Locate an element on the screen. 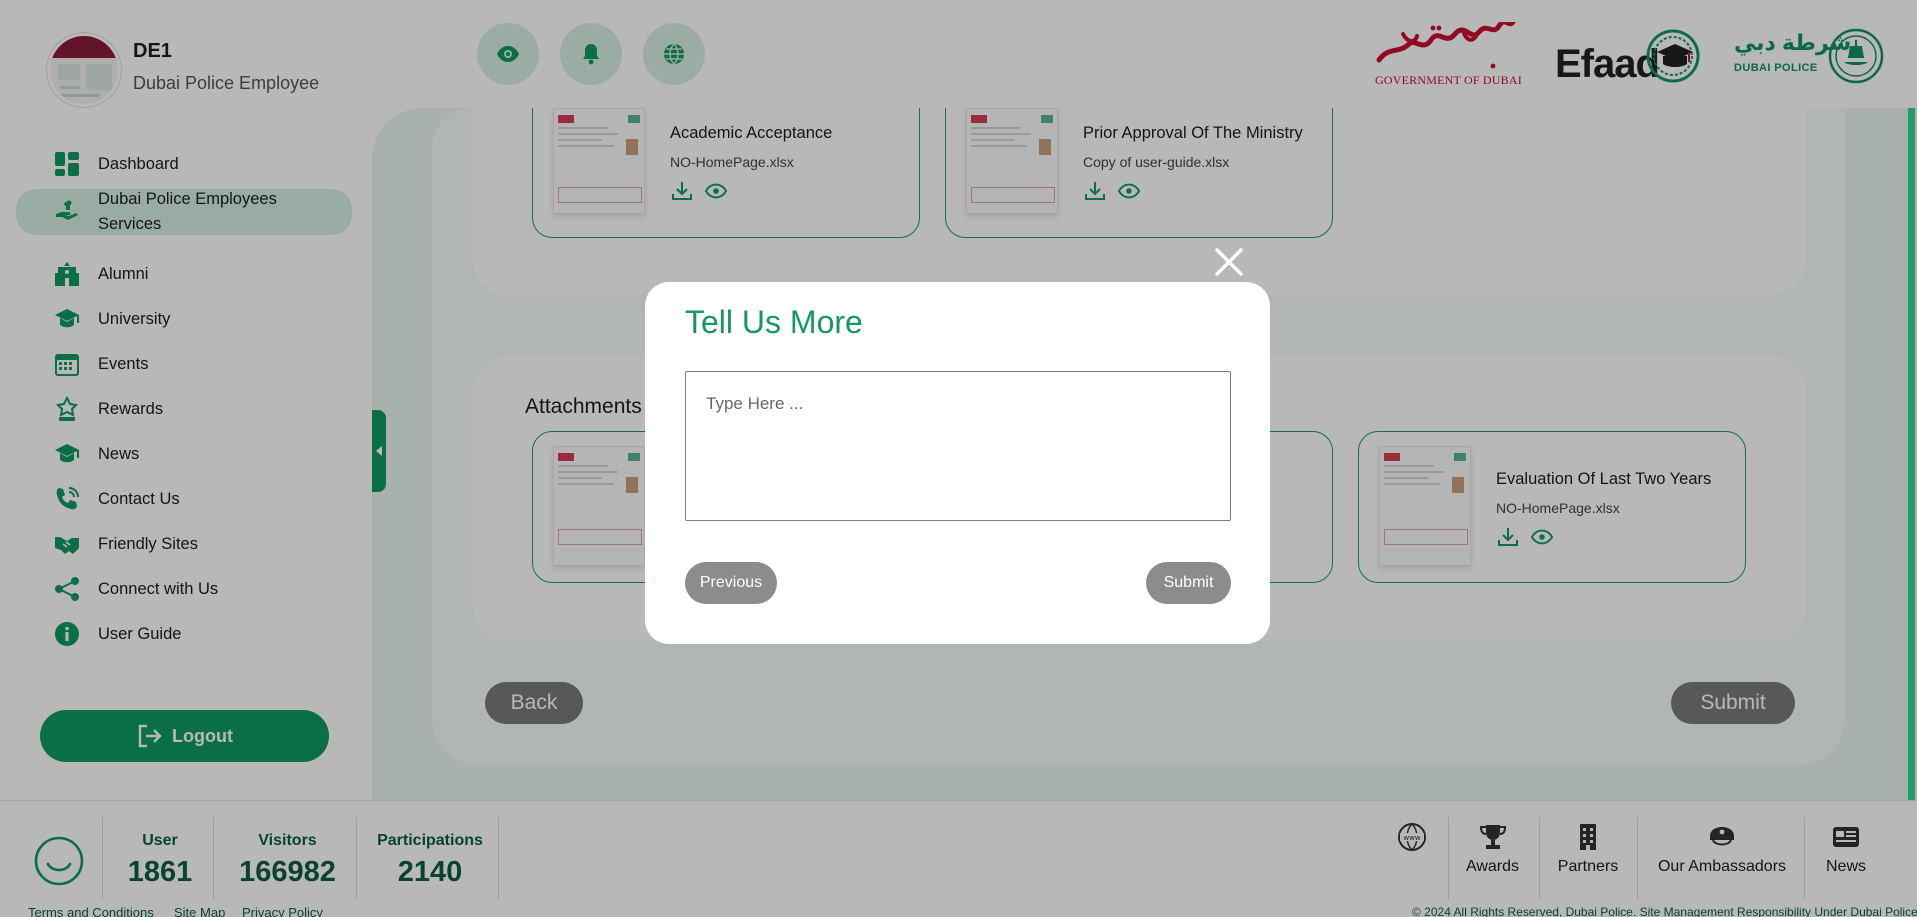  page-scrollbar is located at coordinates (1911, 454).